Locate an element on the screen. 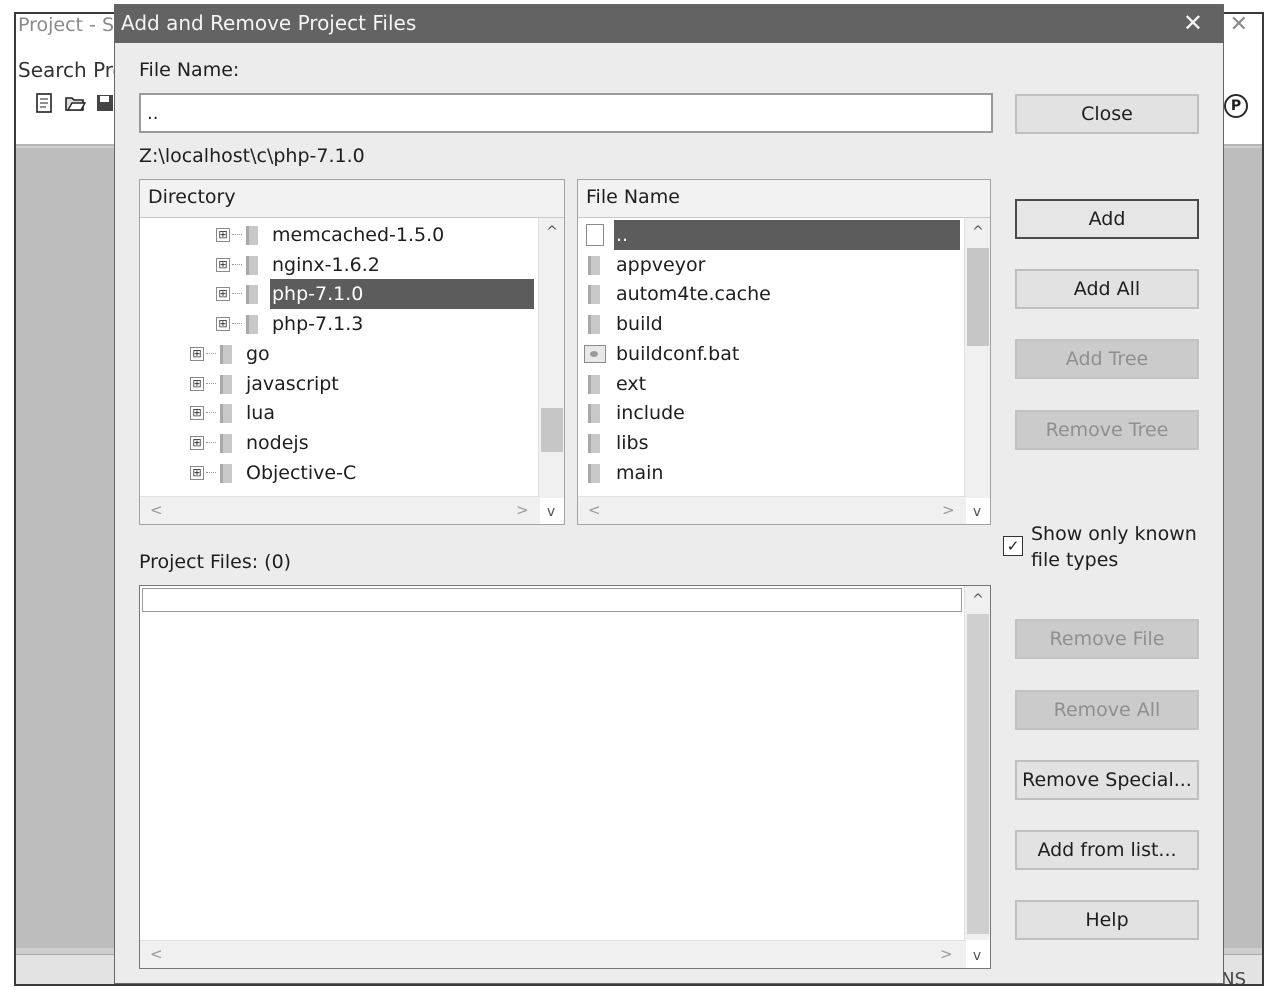 Image resolution: width=1276 pixels, height=1001 pixels. file-icon is located at coordinates (595, 235).